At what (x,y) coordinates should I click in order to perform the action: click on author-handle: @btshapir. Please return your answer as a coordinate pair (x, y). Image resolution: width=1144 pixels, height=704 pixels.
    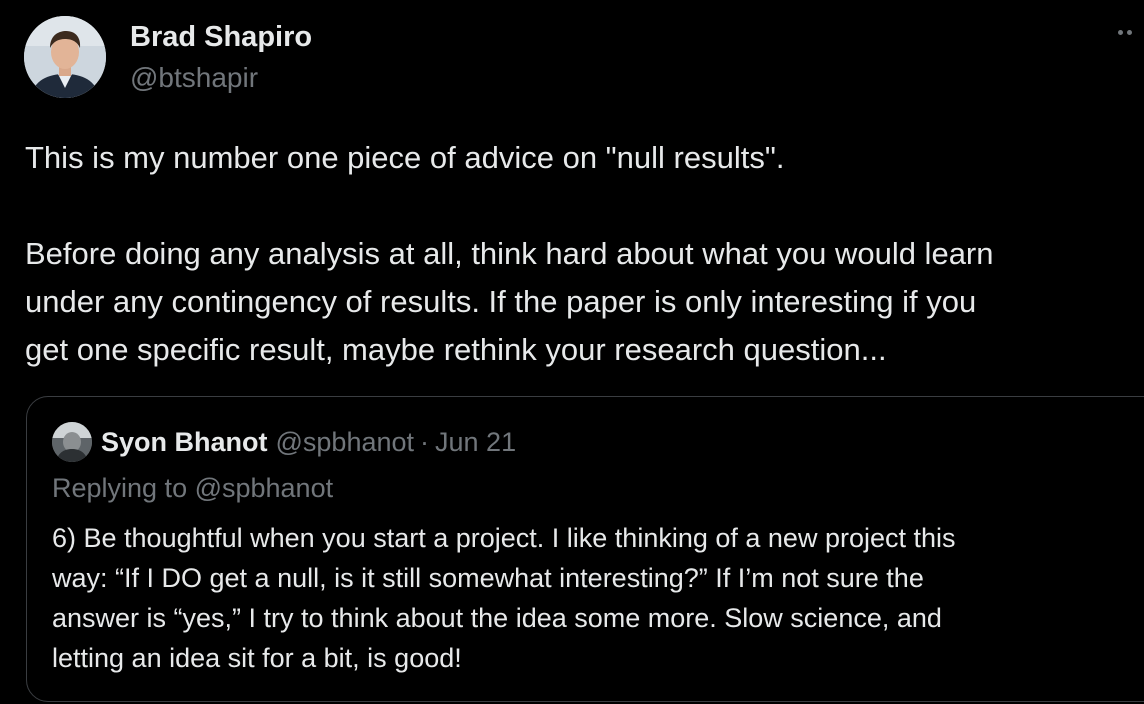
    Looking at the image, I should click on (221, 78).